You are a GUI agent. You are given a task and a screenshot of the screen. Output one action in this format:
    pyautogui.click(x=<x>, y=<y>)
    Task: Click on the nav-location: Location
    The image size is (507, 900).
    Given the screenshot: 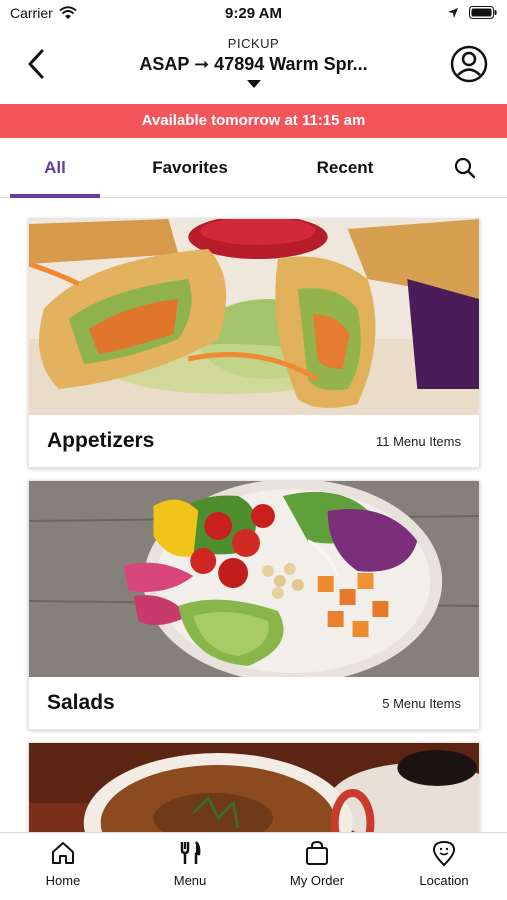 What is the action you would take?
    pyautogui.click(x=444, y=863)
    